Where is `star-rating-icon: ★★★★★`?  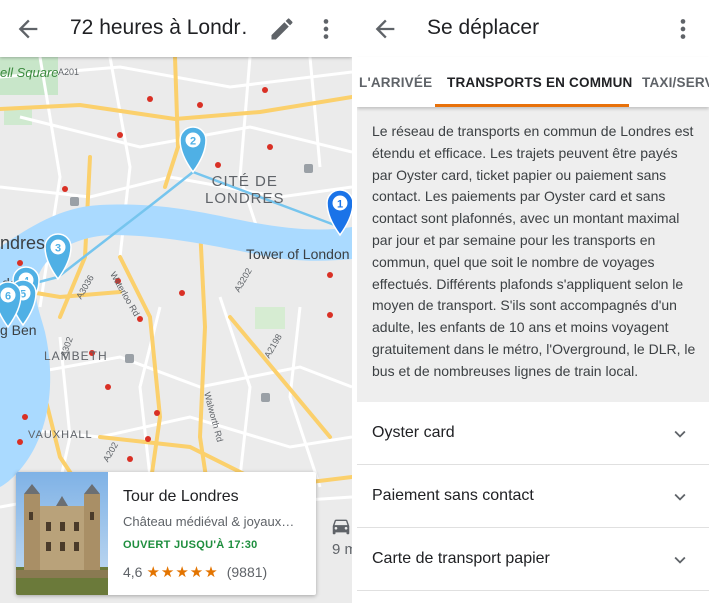 star-rating-icon: ★★★★★ is located at coordinates (182, 572).